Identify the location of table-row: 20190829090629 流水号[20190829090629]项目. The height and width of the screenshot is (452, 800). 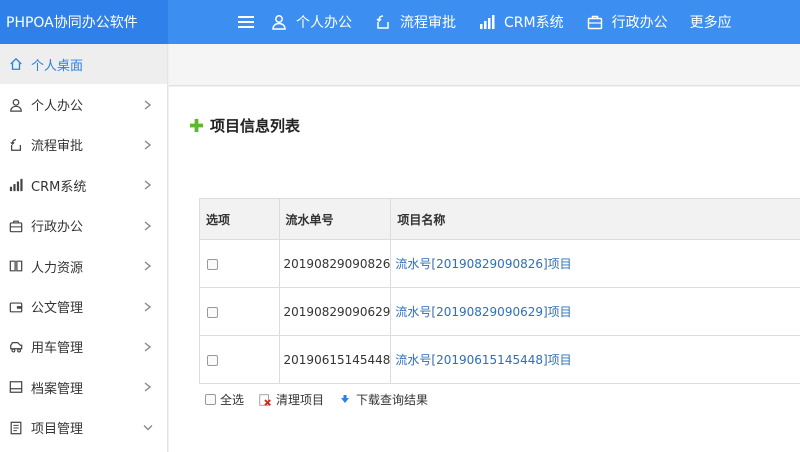
(499, 311).